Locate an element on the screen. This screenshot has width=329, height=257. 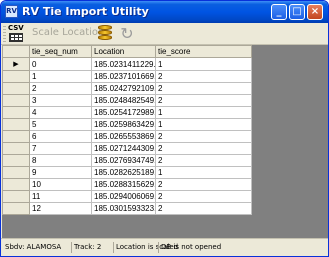
cell-tie-seq-num: 2 is located at coordinates (60, 88).